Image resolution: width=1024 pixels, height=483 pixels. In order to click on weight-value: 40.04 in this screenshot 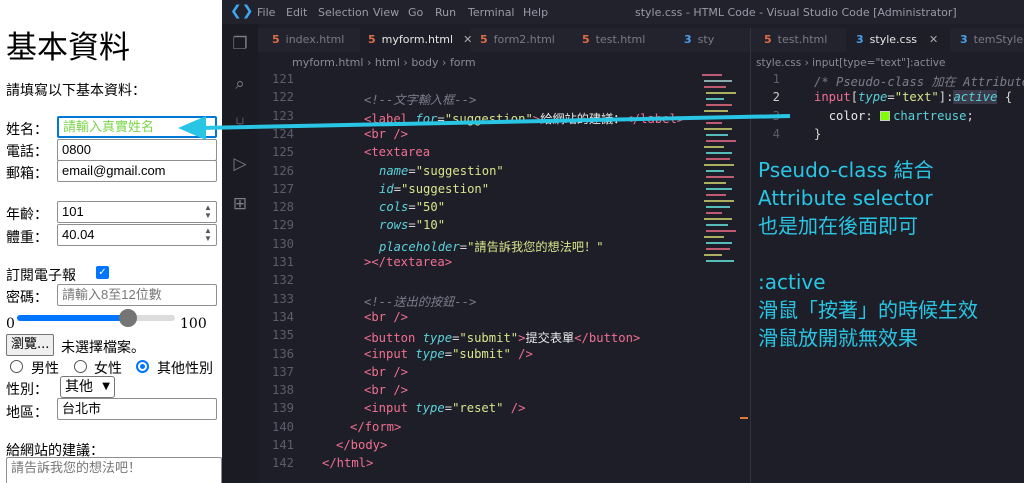, I will do `click(78, 234)`.